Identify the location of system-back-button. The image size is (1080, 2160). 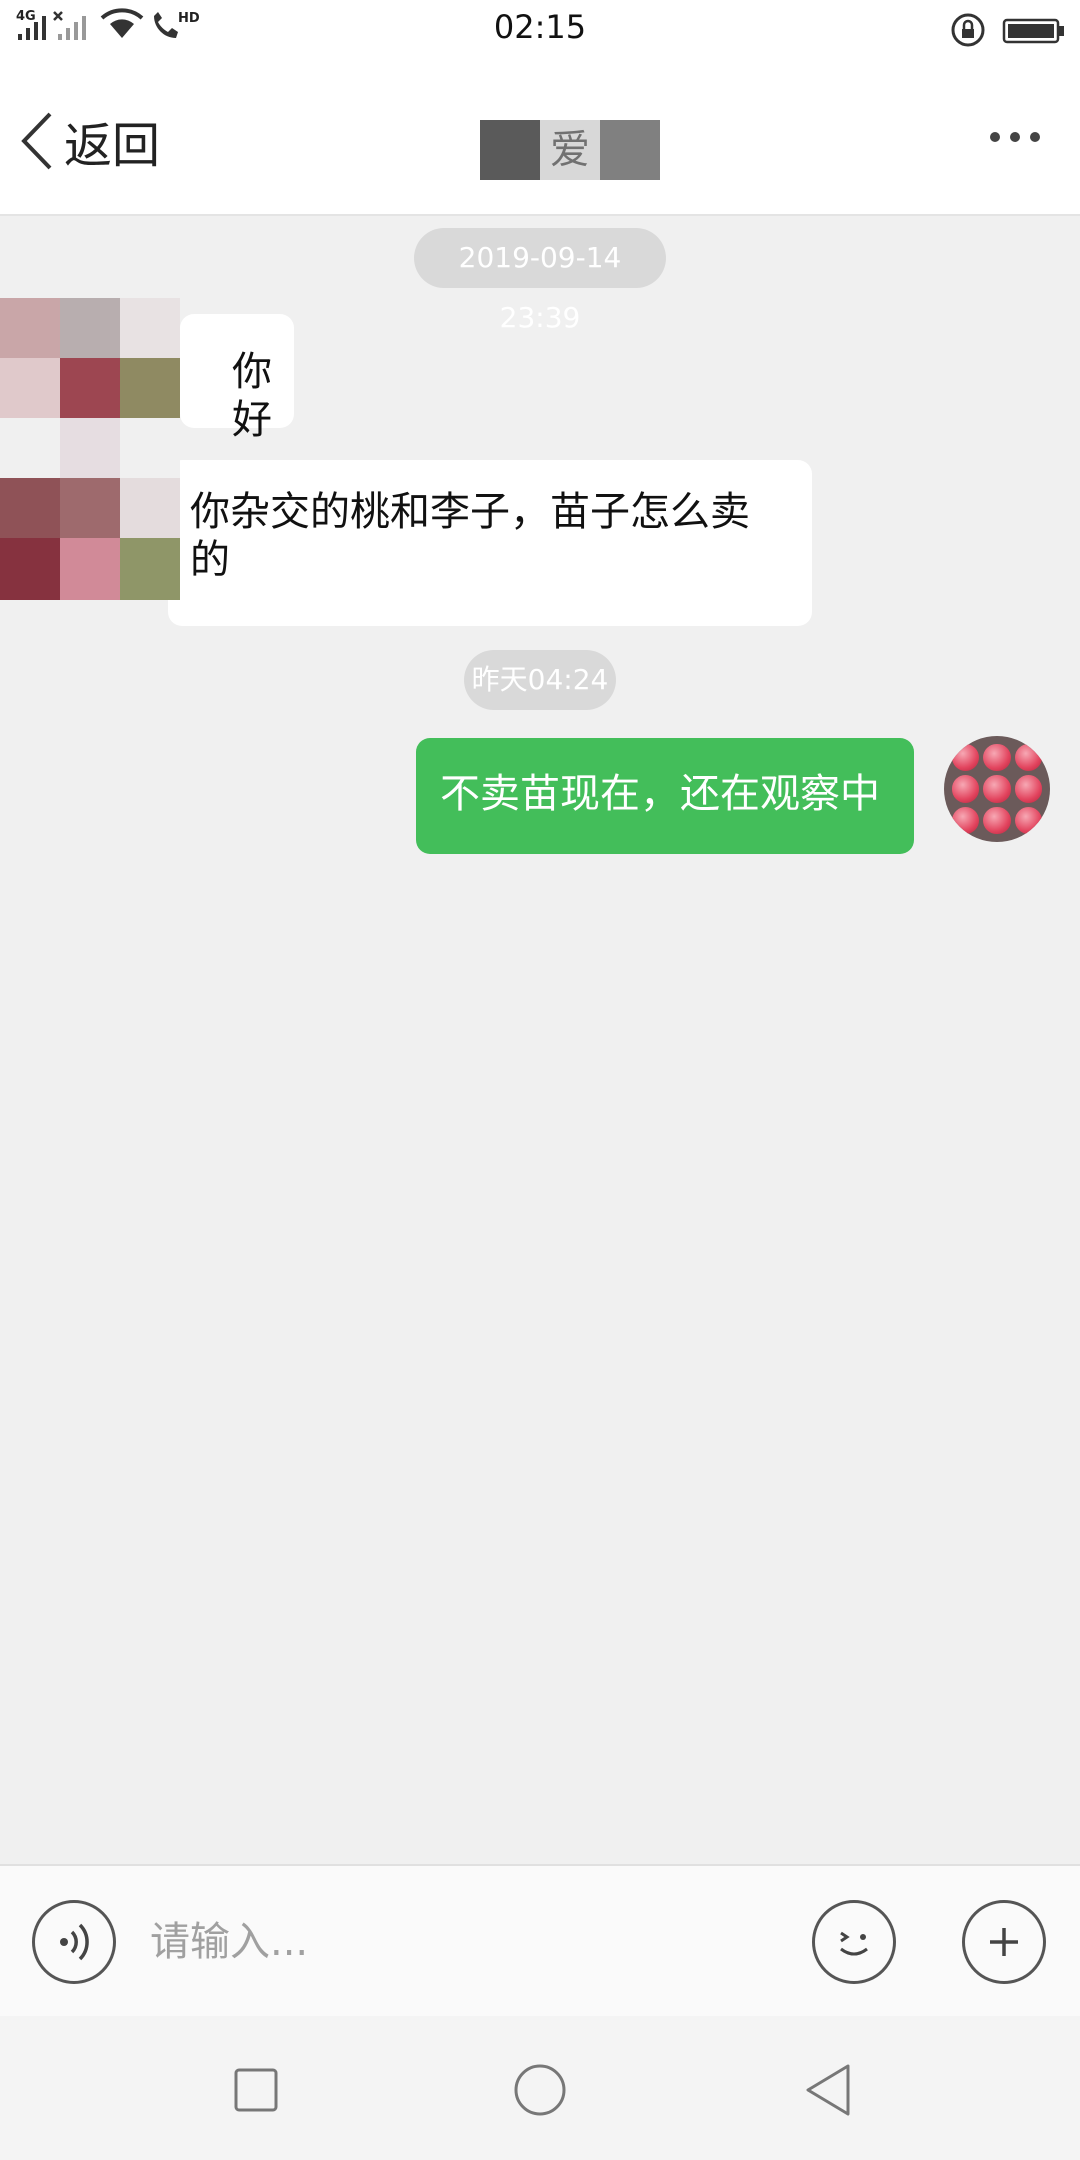
(828, 2090).